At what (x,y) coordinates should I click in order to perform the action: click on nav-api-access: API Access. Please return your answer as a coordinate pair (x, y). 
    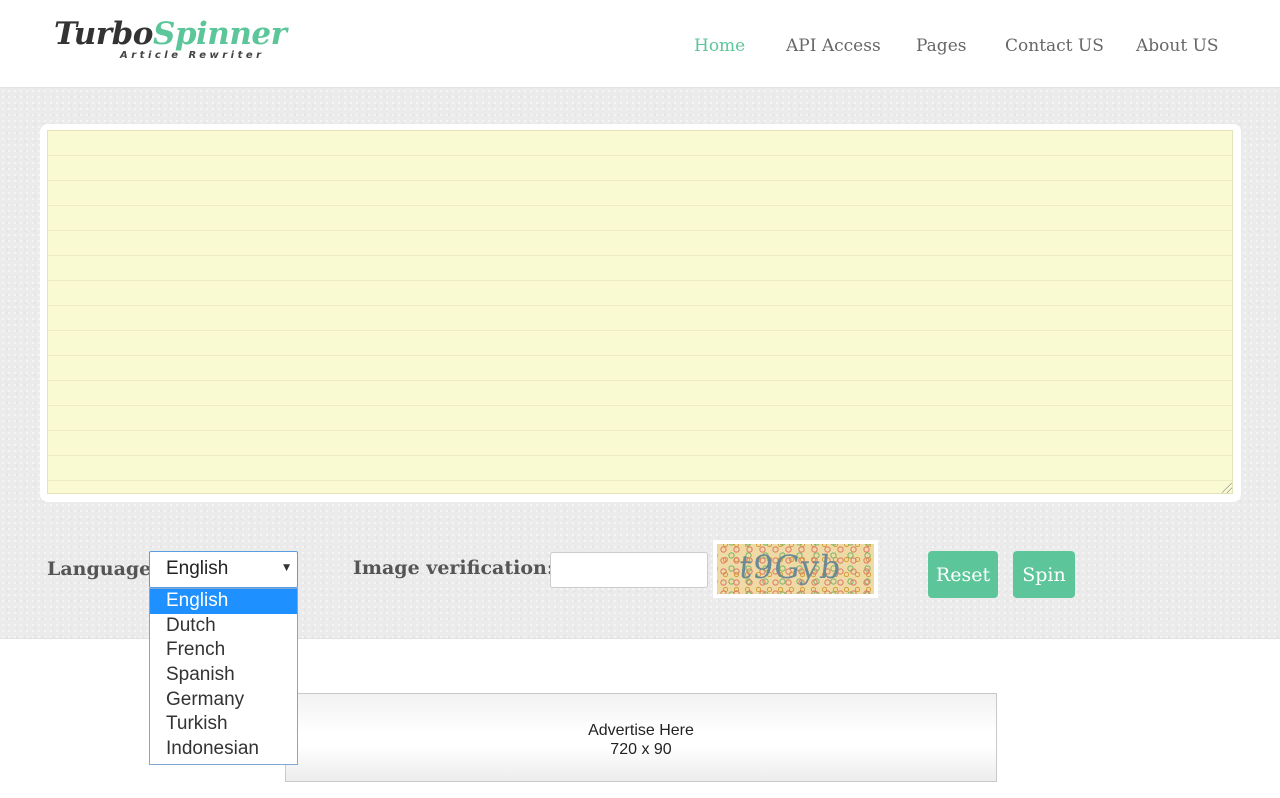
    Looking at the image, I should click on (833, 46).